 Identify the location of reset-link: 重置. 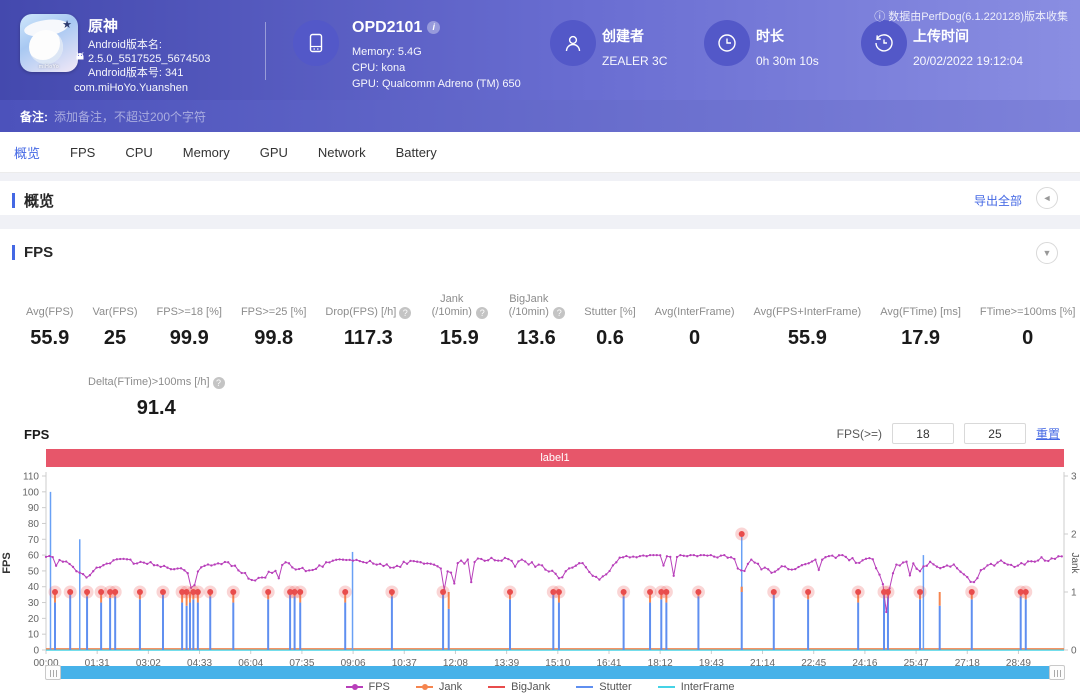
(1048, 433).